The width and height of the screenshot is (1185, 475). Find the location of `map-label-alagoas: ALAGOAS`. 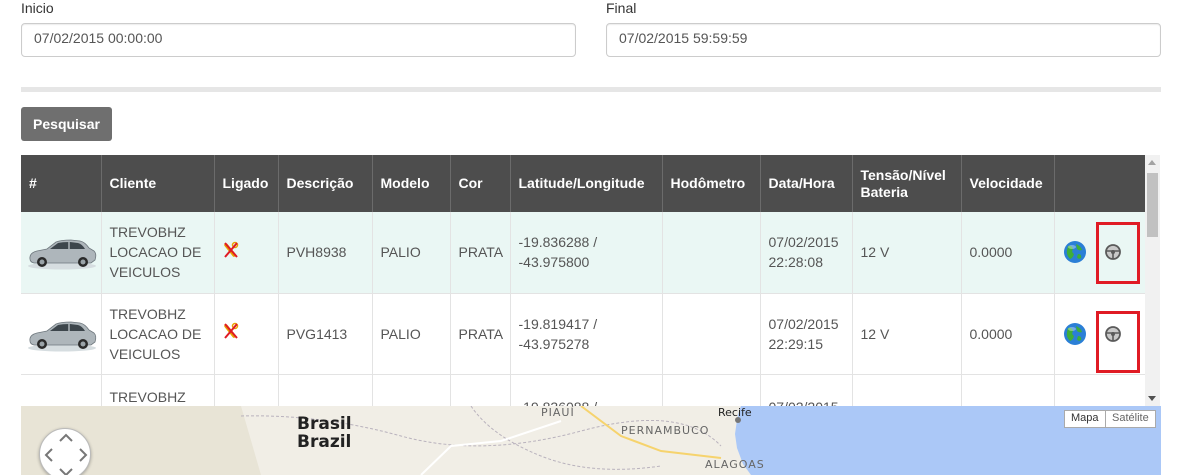

map-label-alagoas: ALAGOAS is located at coordinates (735, 464).